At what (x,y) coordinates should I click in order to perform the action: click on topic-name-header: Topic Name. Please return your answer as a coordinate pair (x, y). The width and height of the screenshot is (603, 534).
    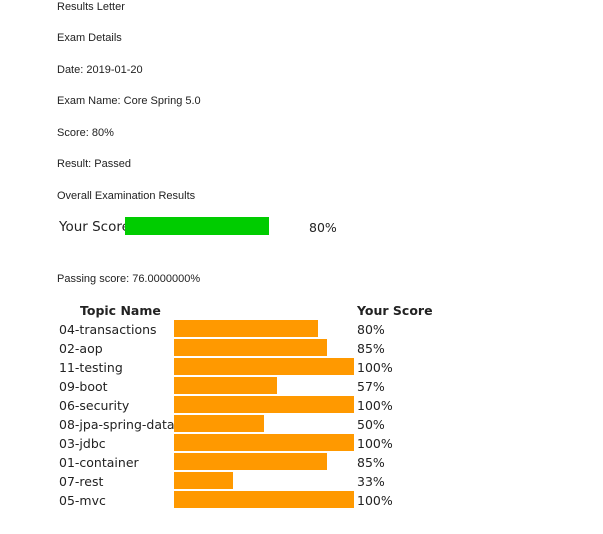
    Looking at the image, I should click on (120, 310).